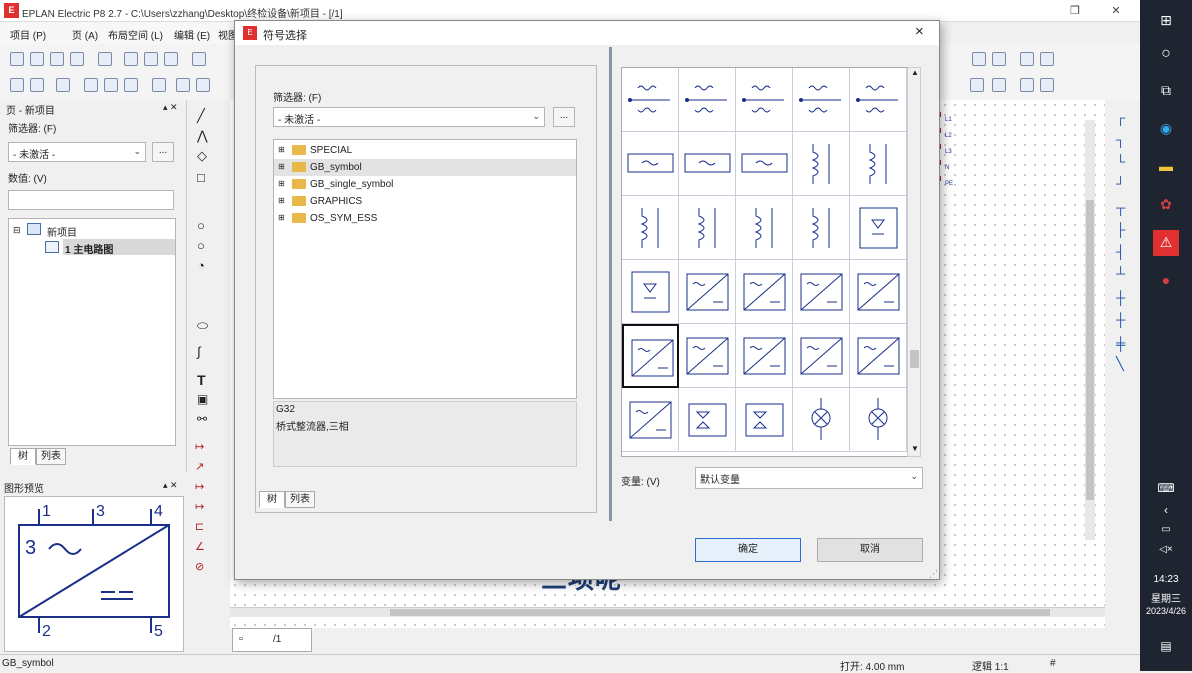 The height and width of the screenshot is (673, 1192). What do you see at coordinates (1166, 488) in the screenshot?
I see `keyboard-icon: ⌨` at bounding box center [1166, 488].